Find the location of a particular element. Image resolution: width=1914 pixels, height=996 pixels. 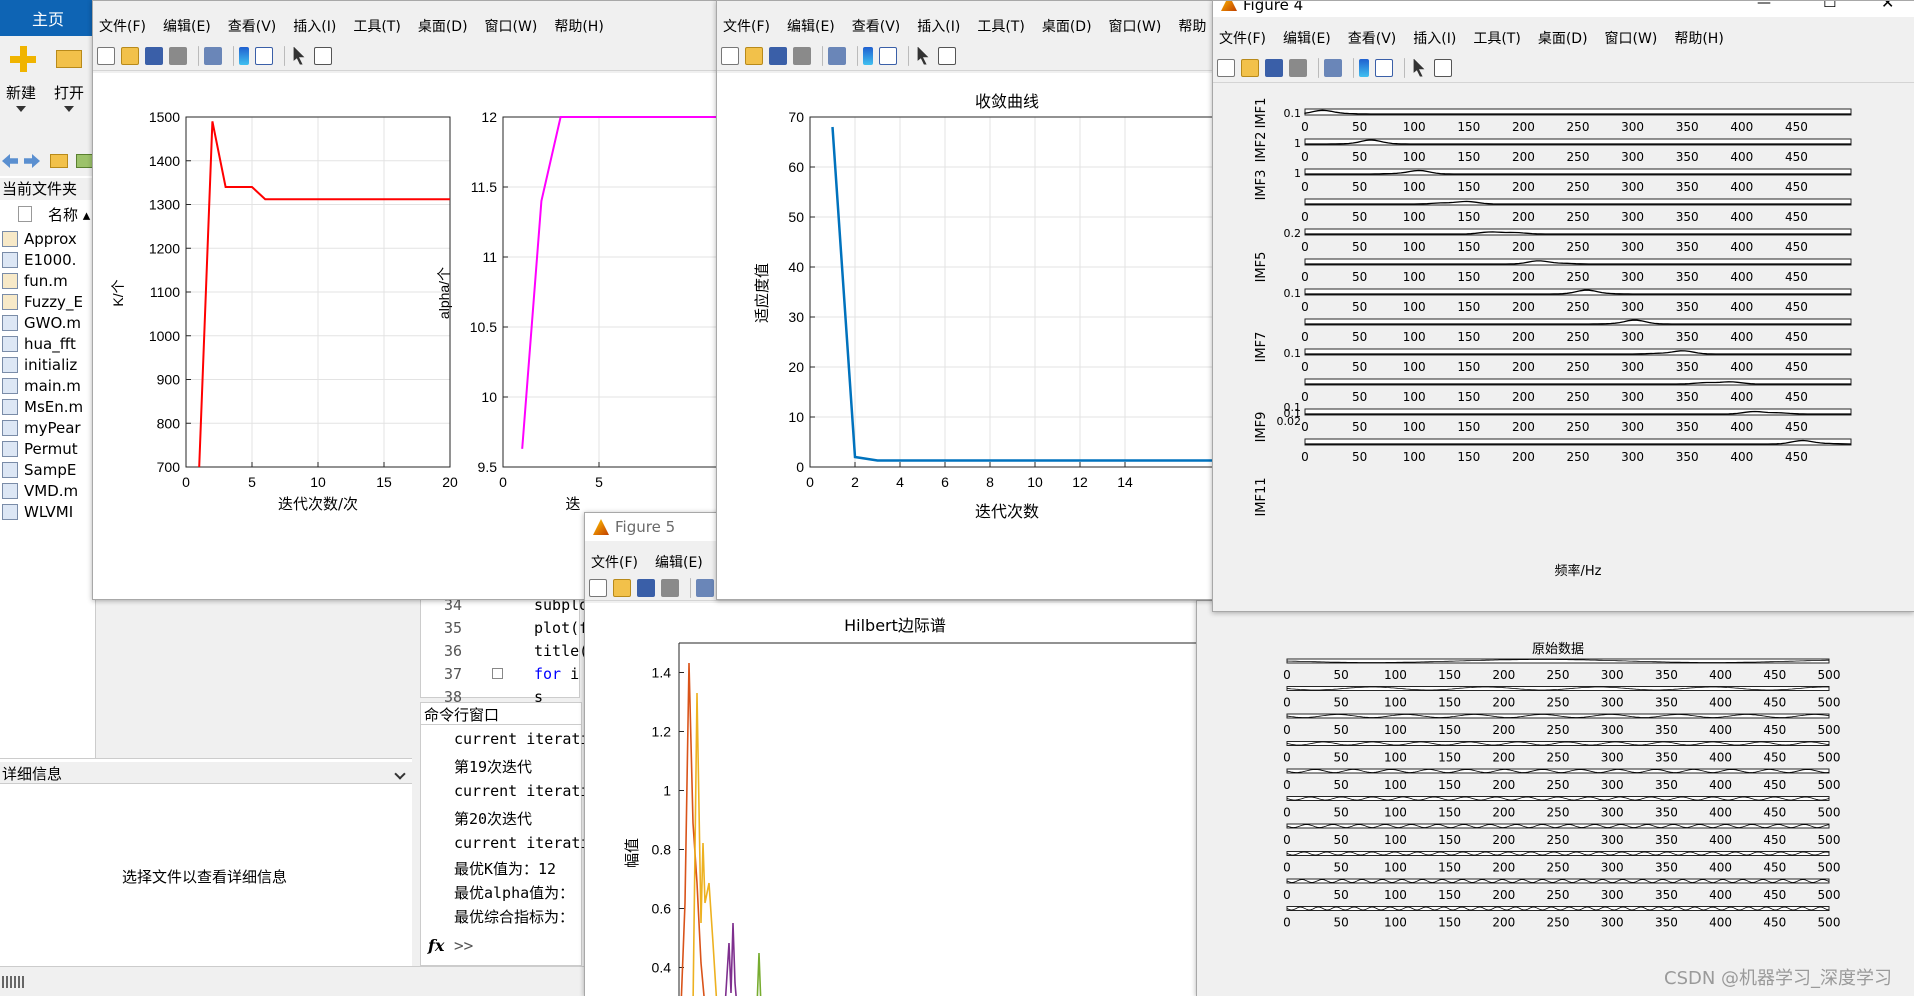

command-output-line: 最优综合指标为： is located at coordinates (514, 917).